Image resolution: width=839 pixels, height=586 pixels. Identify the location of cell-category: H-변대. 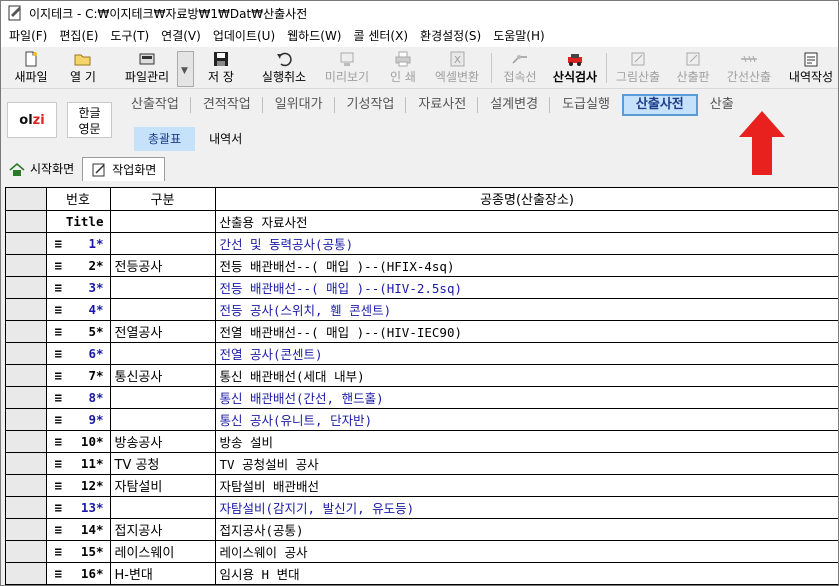
(163, 573).